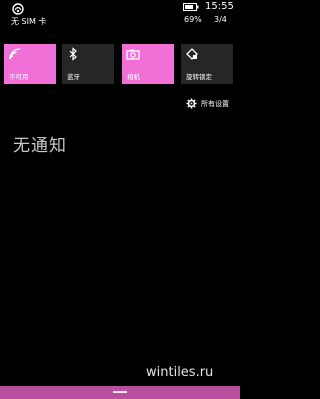 This screenshot has width=320, height=399. What do you see at coordinates (19, 77) in the screenshot?
I see `quick-action-wifi-label: 不可用` at bounding box center [19, 77].